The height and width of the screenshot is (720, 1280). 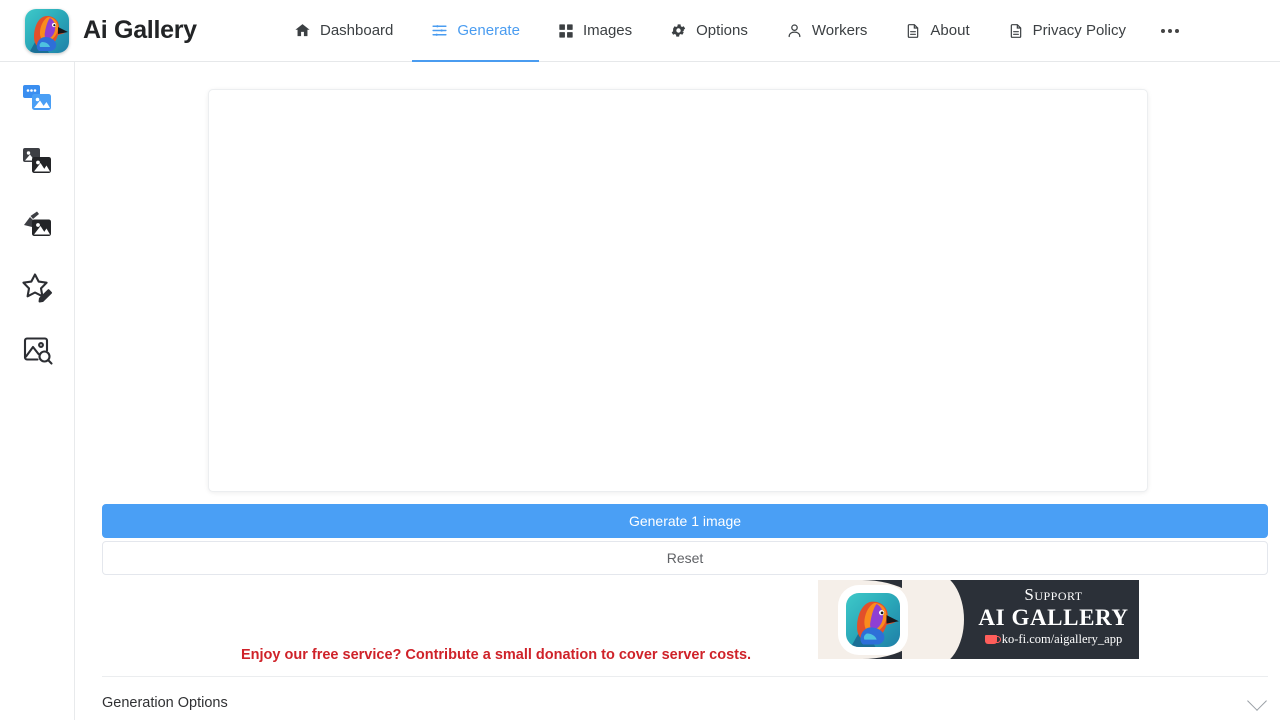 I want to click on star-edit-icon, so click(x=37, y=289).